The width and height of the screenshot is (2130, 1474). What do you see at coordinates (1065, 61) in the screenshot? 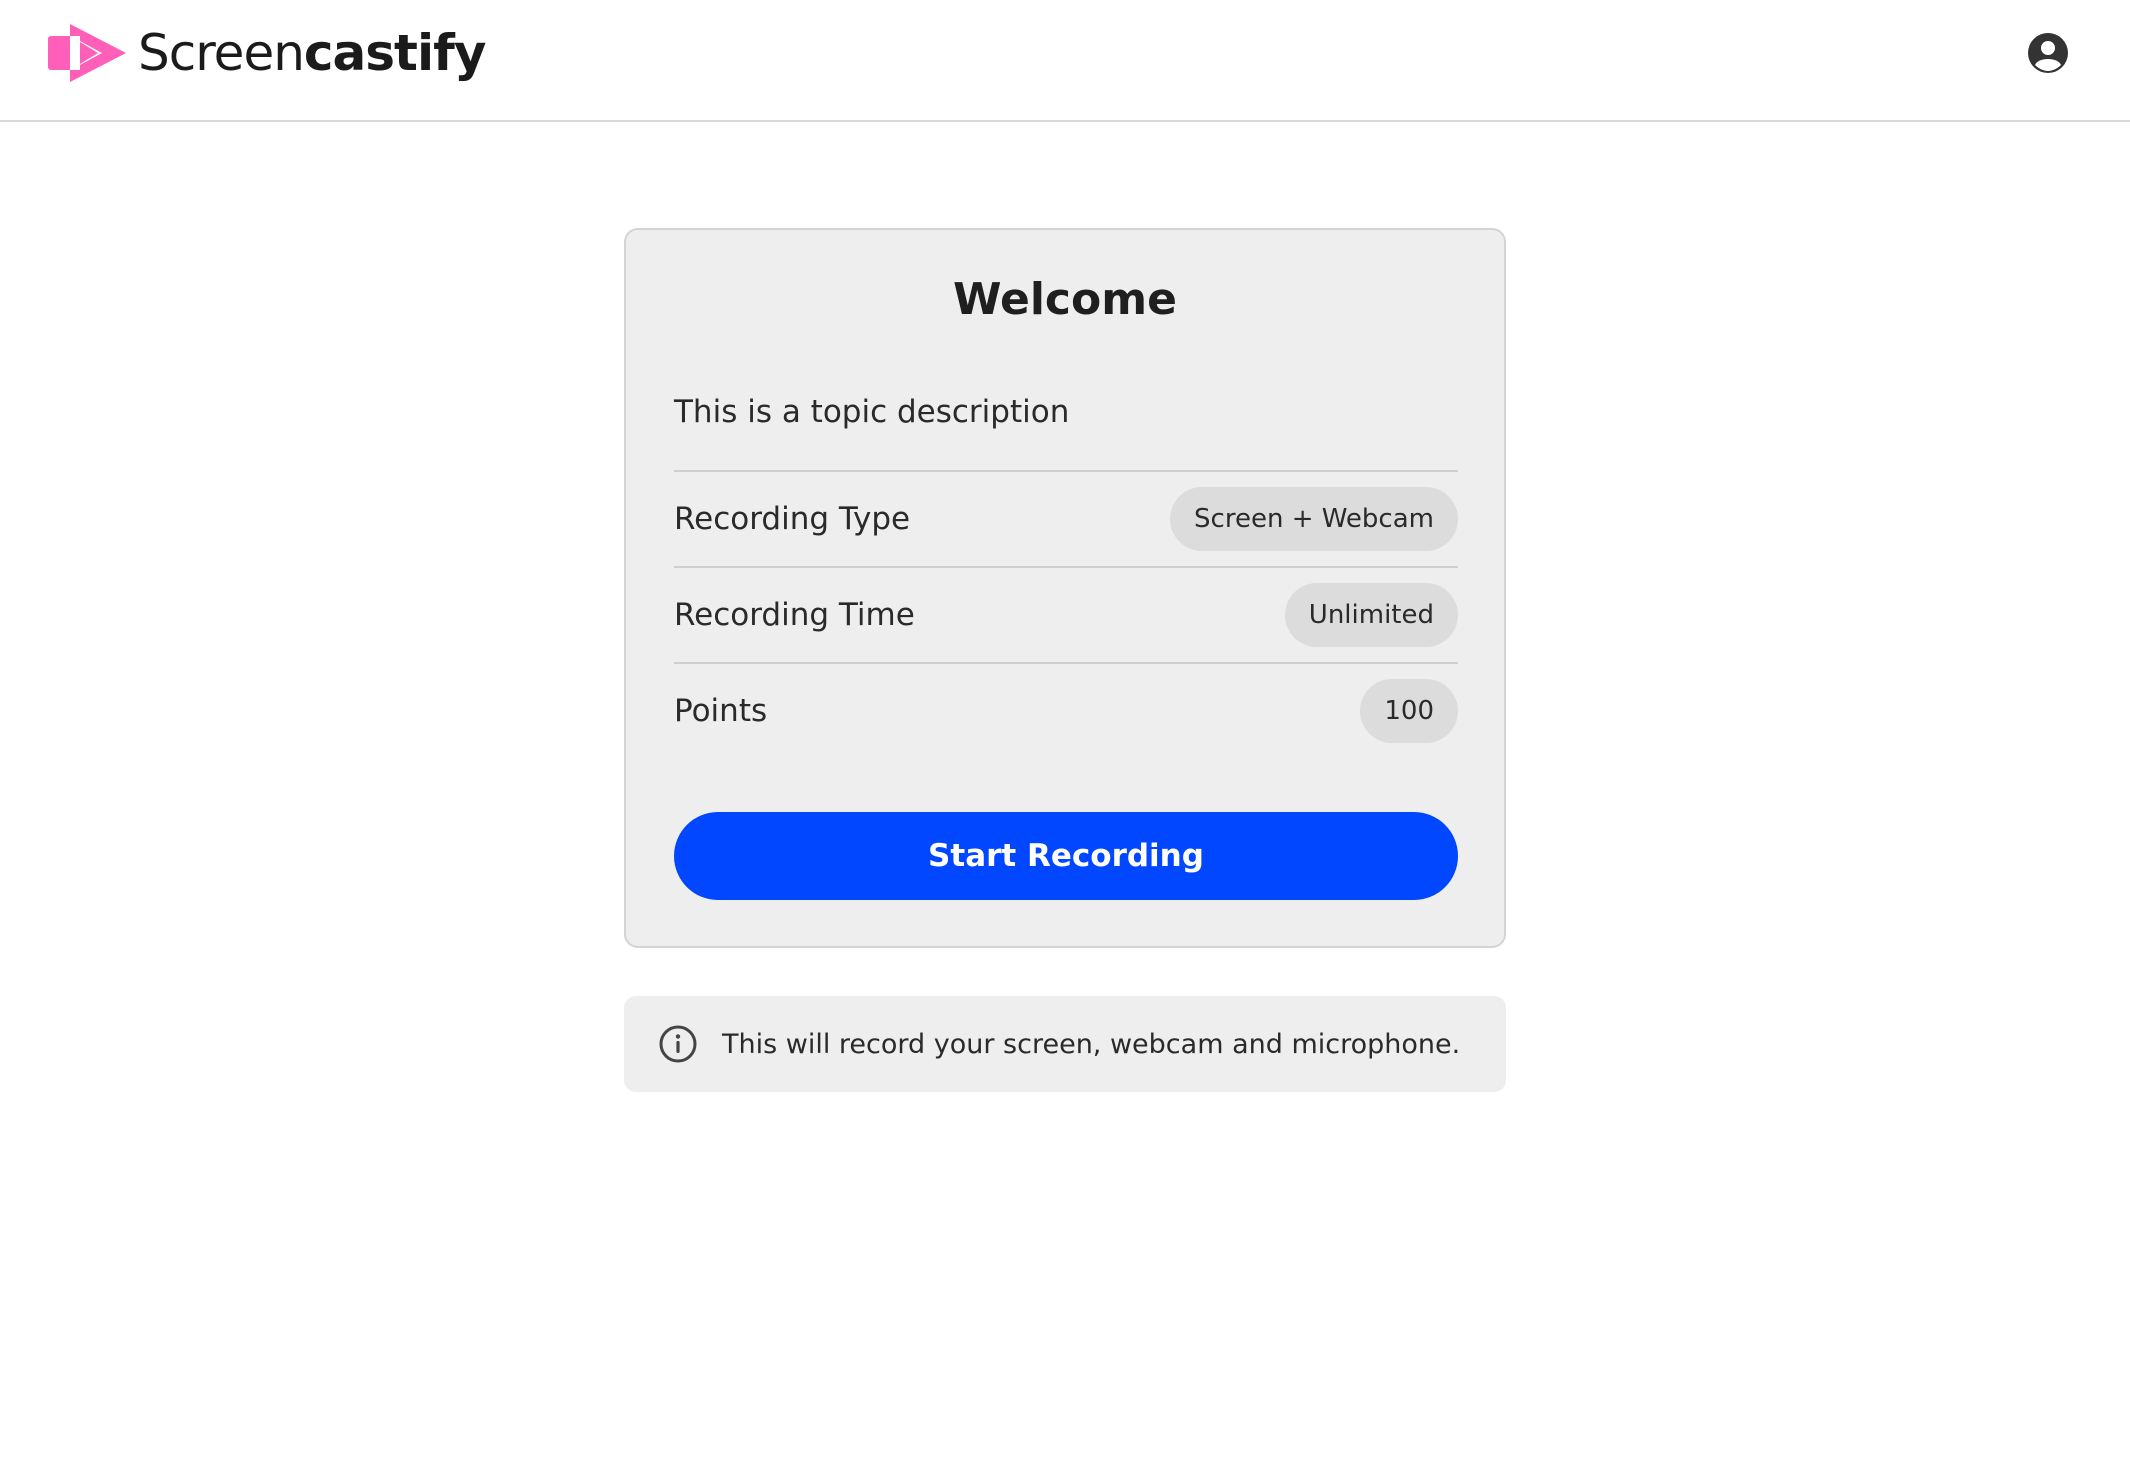
I see `top-header: Screencastify` at bounding box center [1065, 61].